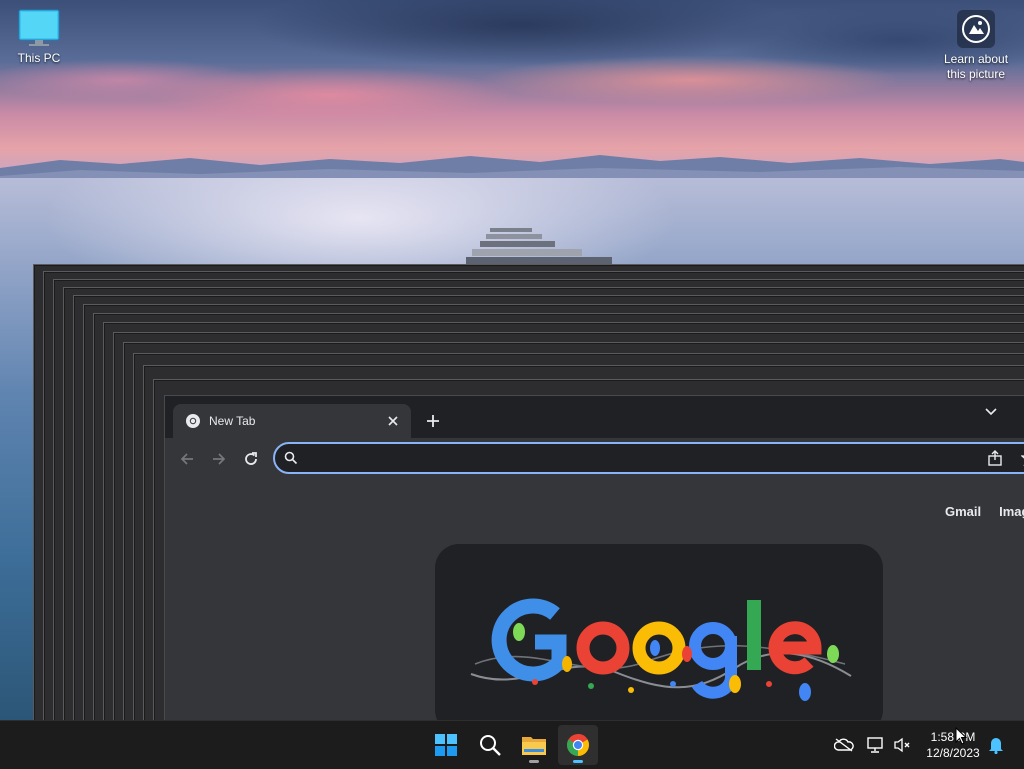 This screenshot has width=1024, height=769. I want to click on start-button, so click(446, 745).